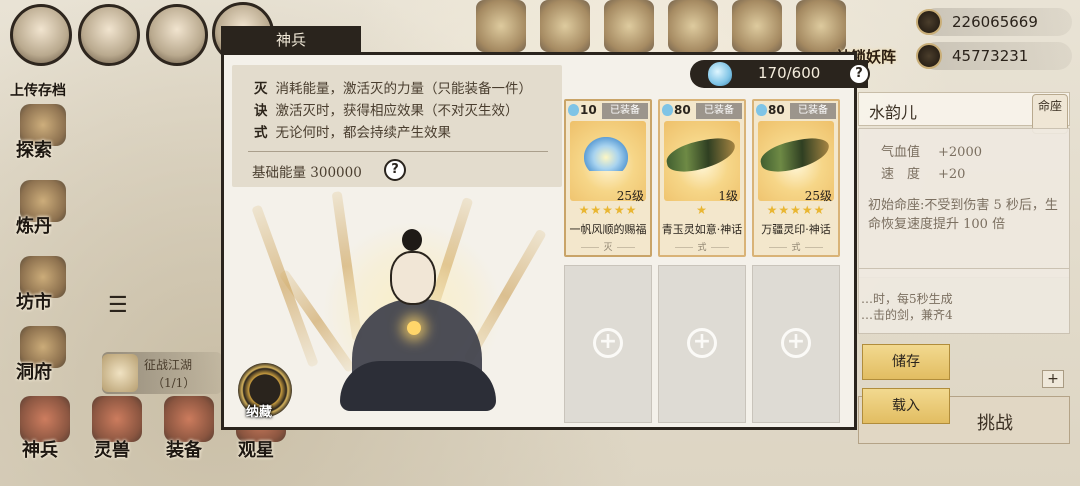  I want to click on bottom-label: 神兵, so click(40, 450).